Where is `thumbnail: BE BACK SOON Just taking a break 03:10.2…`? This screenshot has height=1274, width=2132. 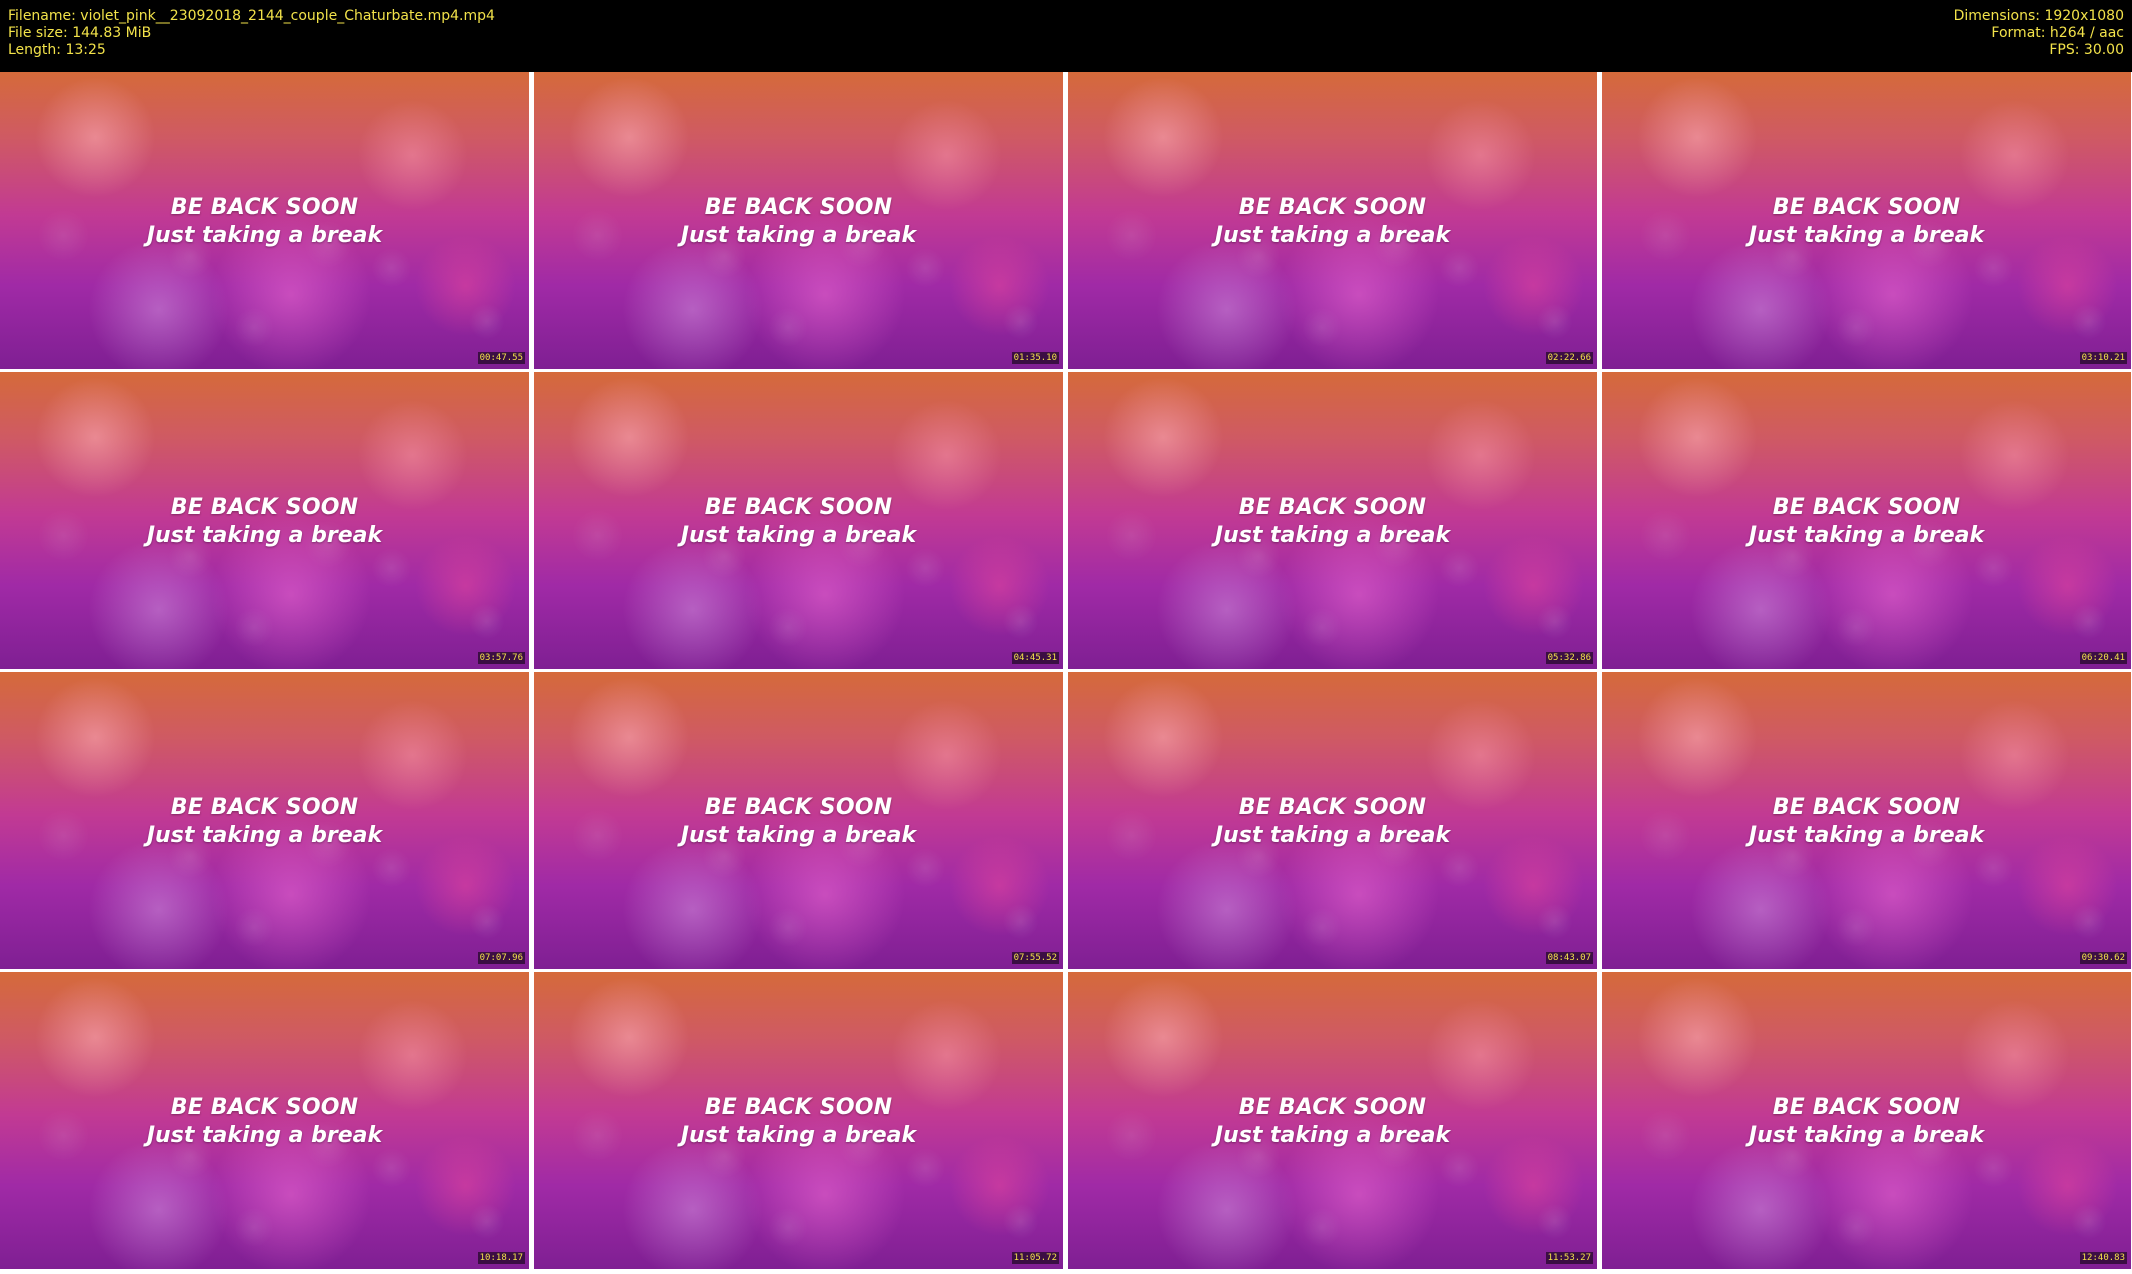 thumbnail: BE BACK SOON Just taking a break 03:10.2… is located at coordinates (1866, 220).